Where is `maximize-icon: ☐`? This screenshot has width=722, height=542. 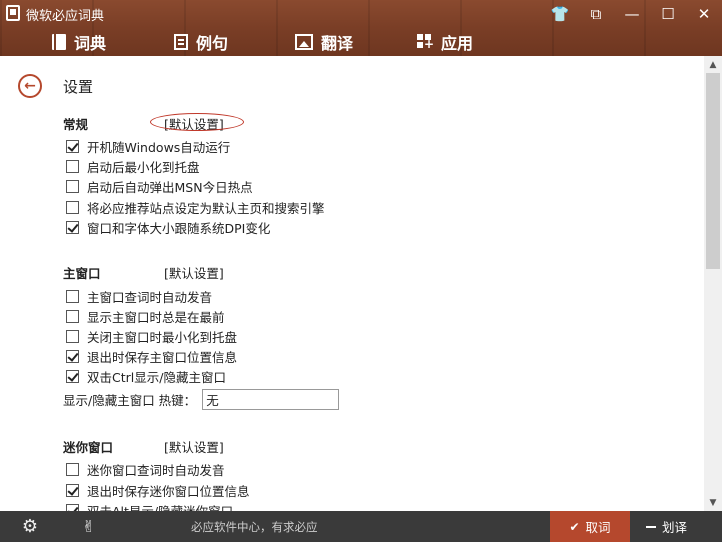 maximize-icon: ☐ is located at coordinates (668, 14).